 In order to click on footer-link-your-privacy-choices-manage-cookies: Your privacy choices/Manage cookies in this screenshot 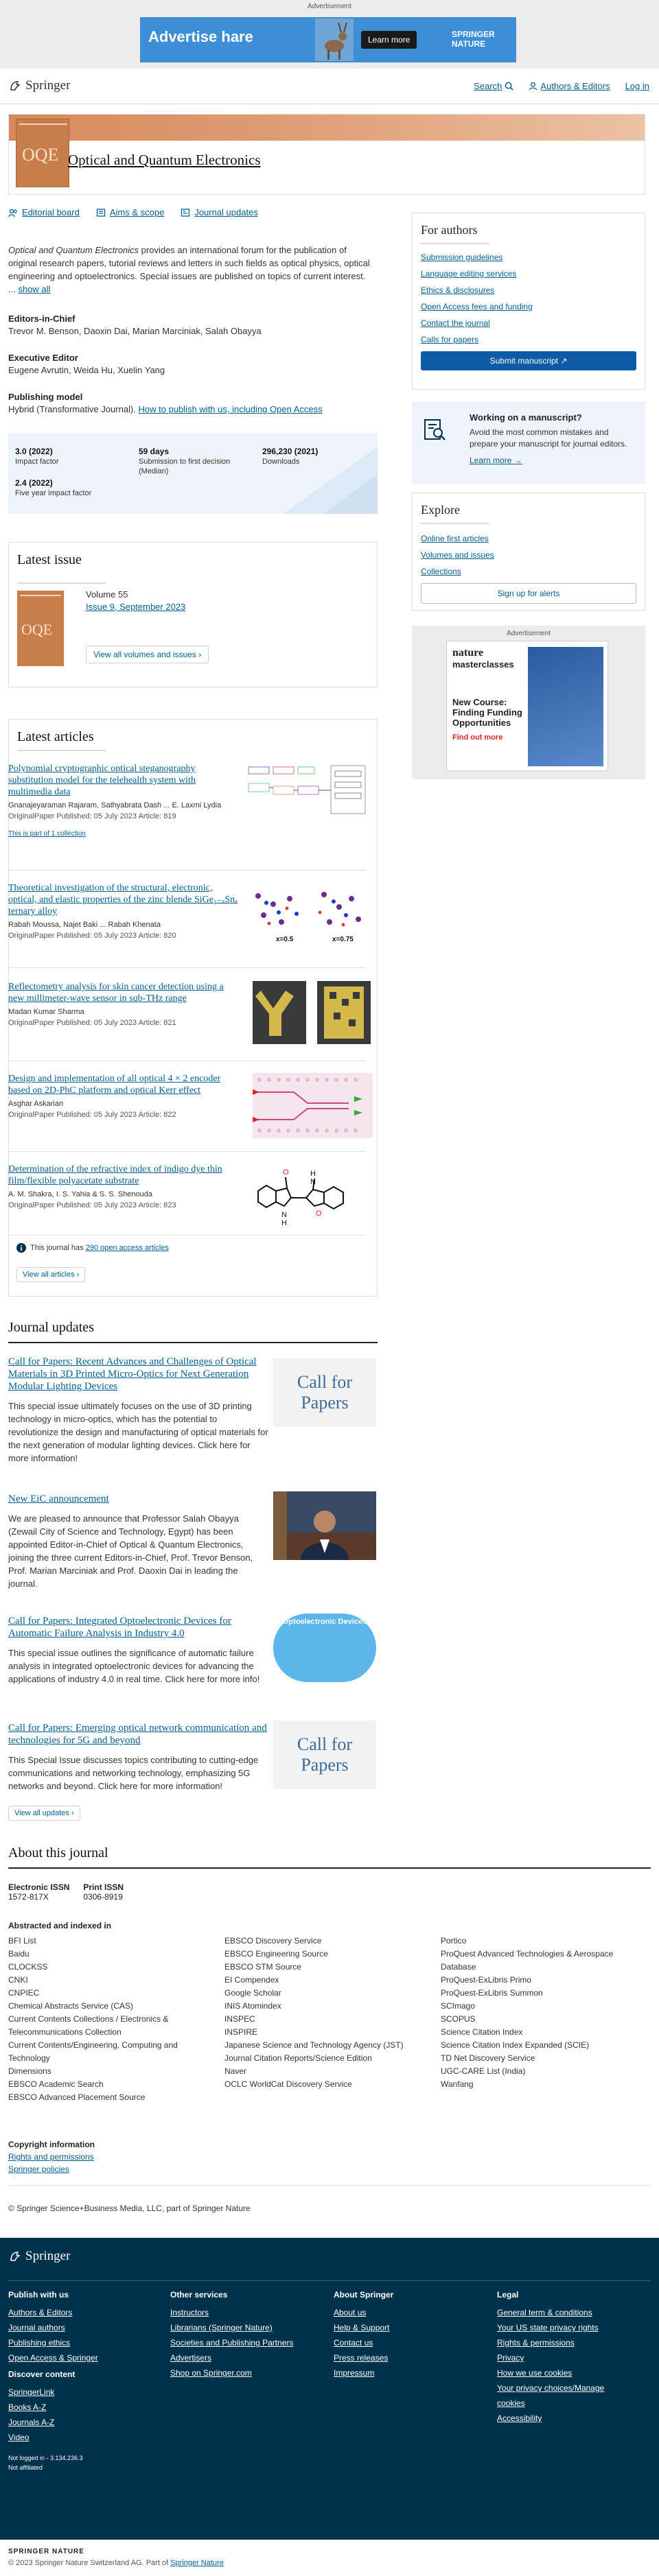, I will do `click(565, 2395)`.